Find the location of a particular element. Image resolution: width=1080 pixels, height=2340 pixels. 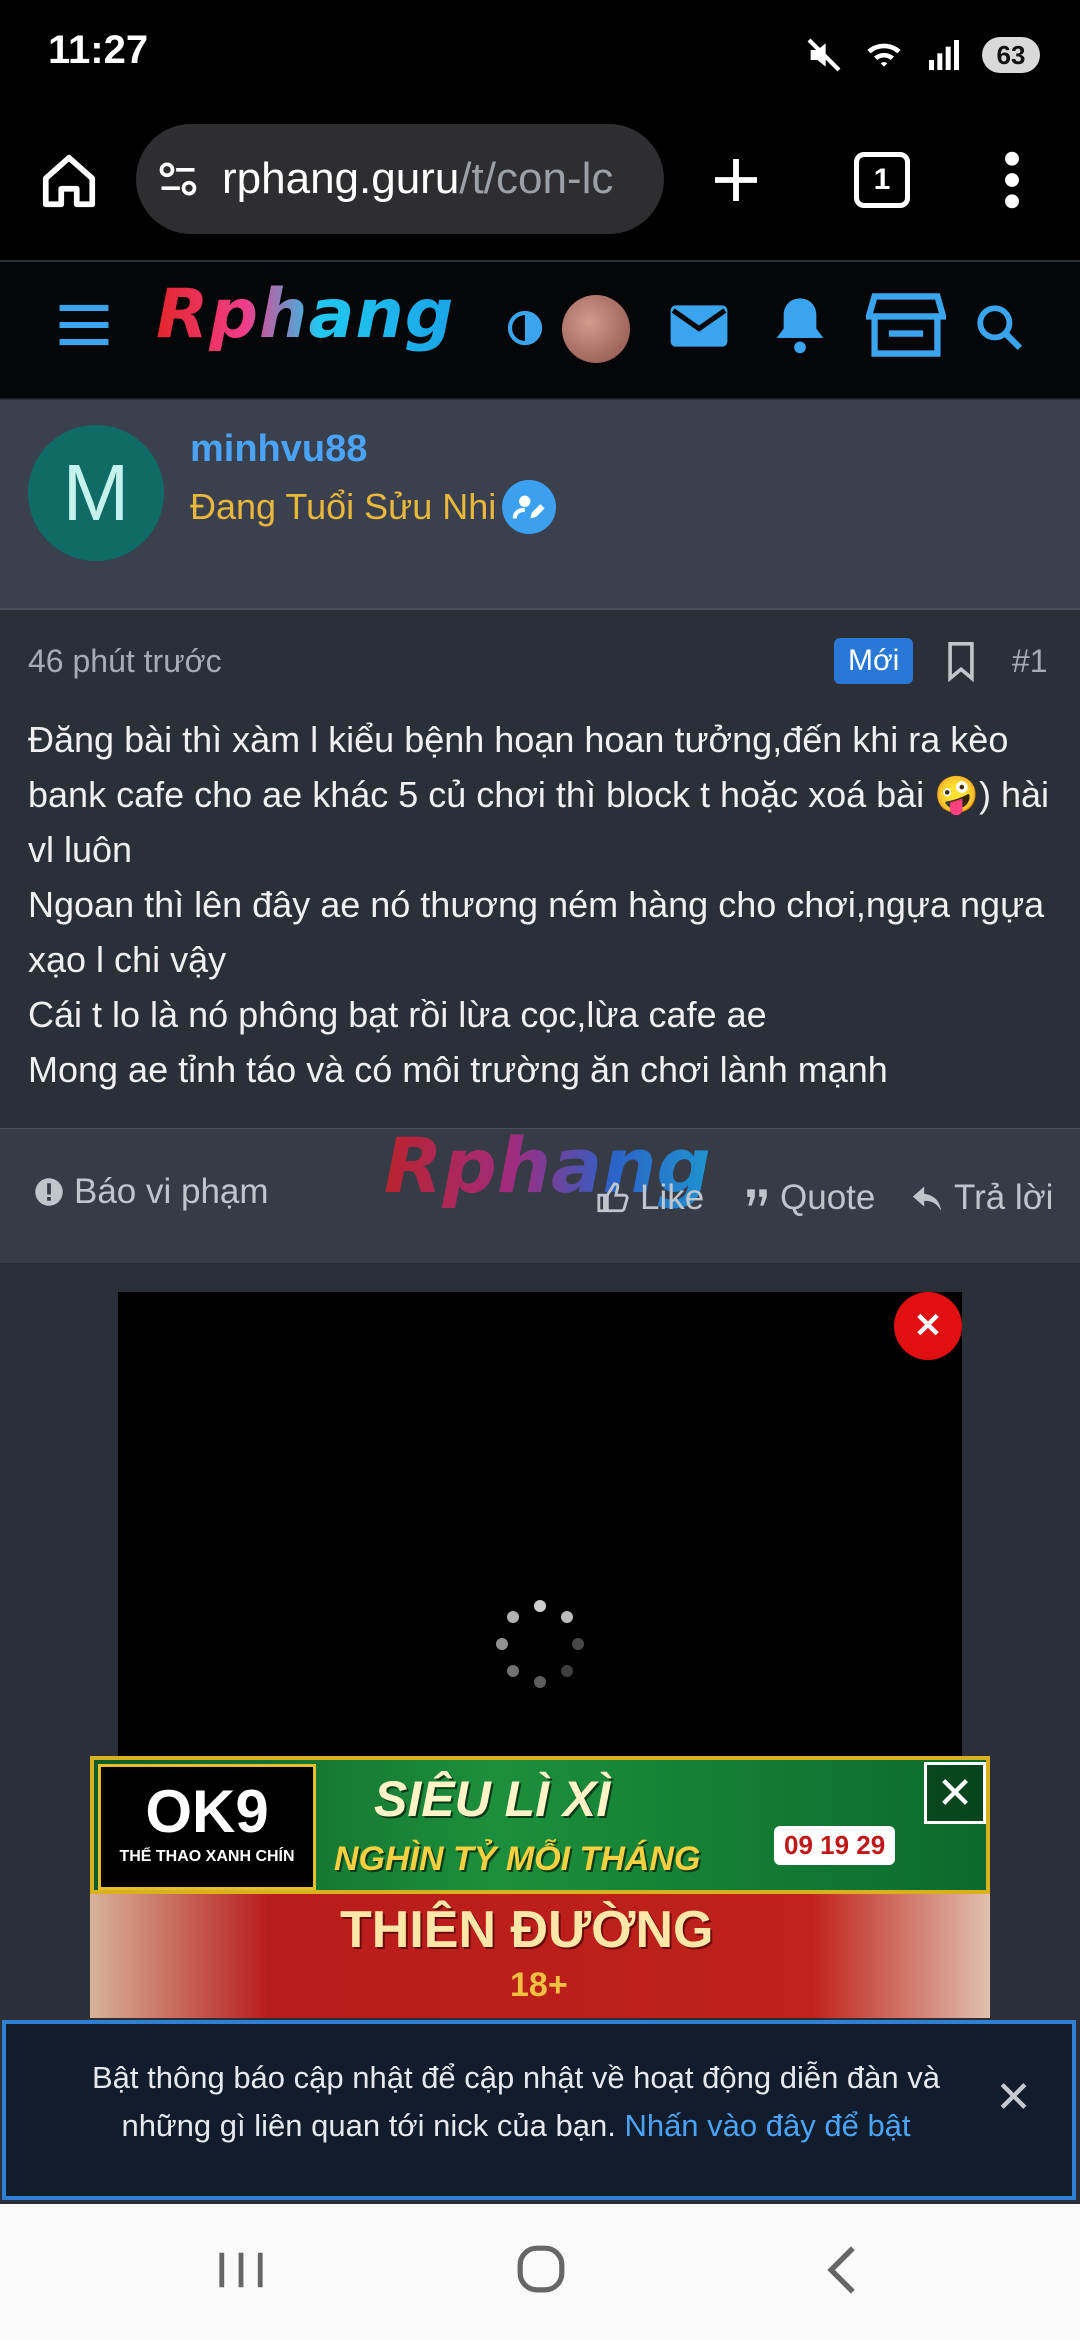

theme-toggle-icon is located at coordinates (525, 328).